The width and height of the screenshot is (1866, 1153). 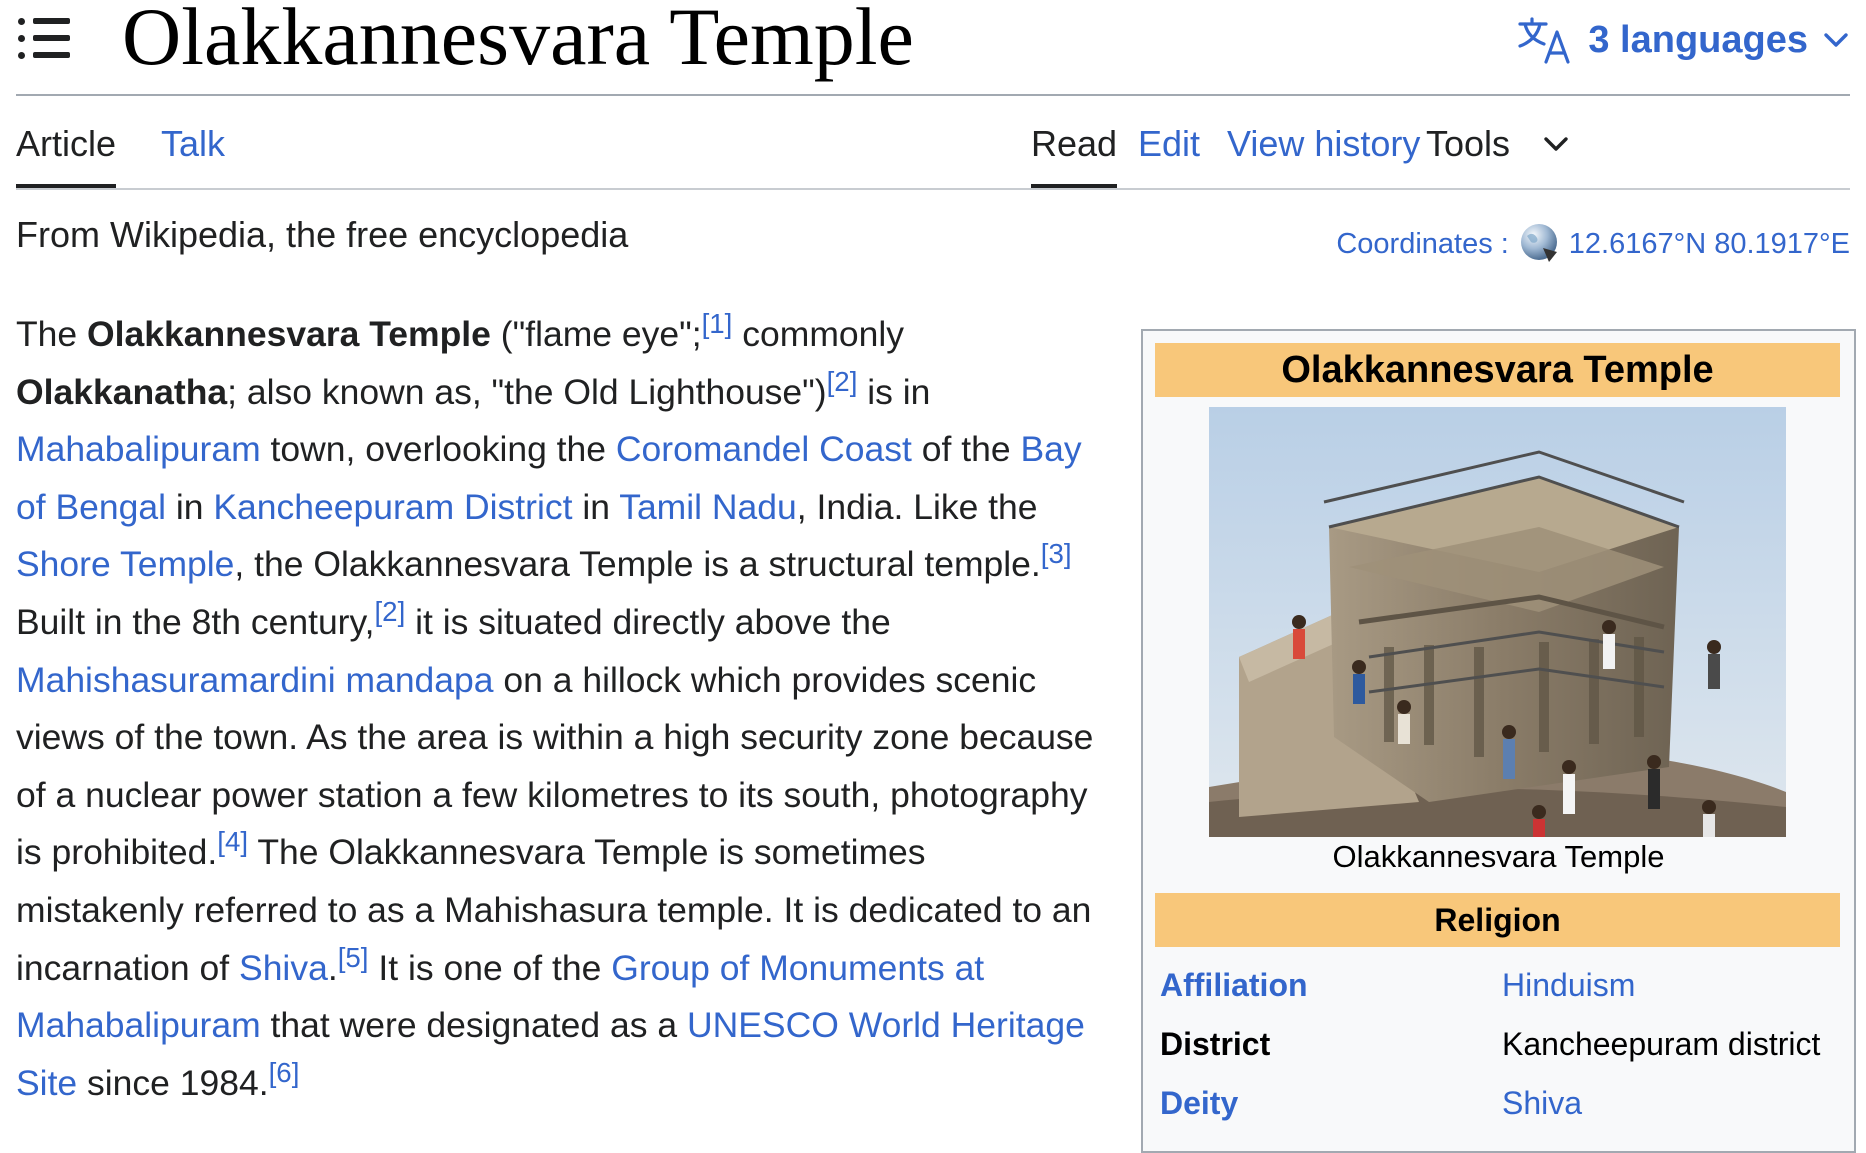 What do you see at coordinates (1414, 244) in the screenshot?
I see `coordinates-label: Coordinates` at bounding box center [1414, 244].